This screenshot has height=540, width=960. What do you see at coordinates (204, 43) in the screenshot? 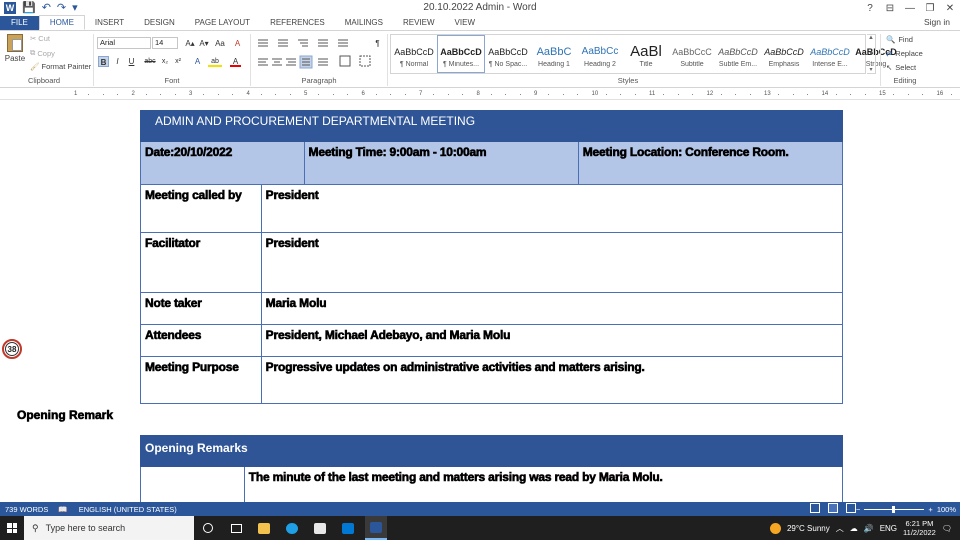
I see `shrink-font-button: A▾` at bounding box center [204, 43].